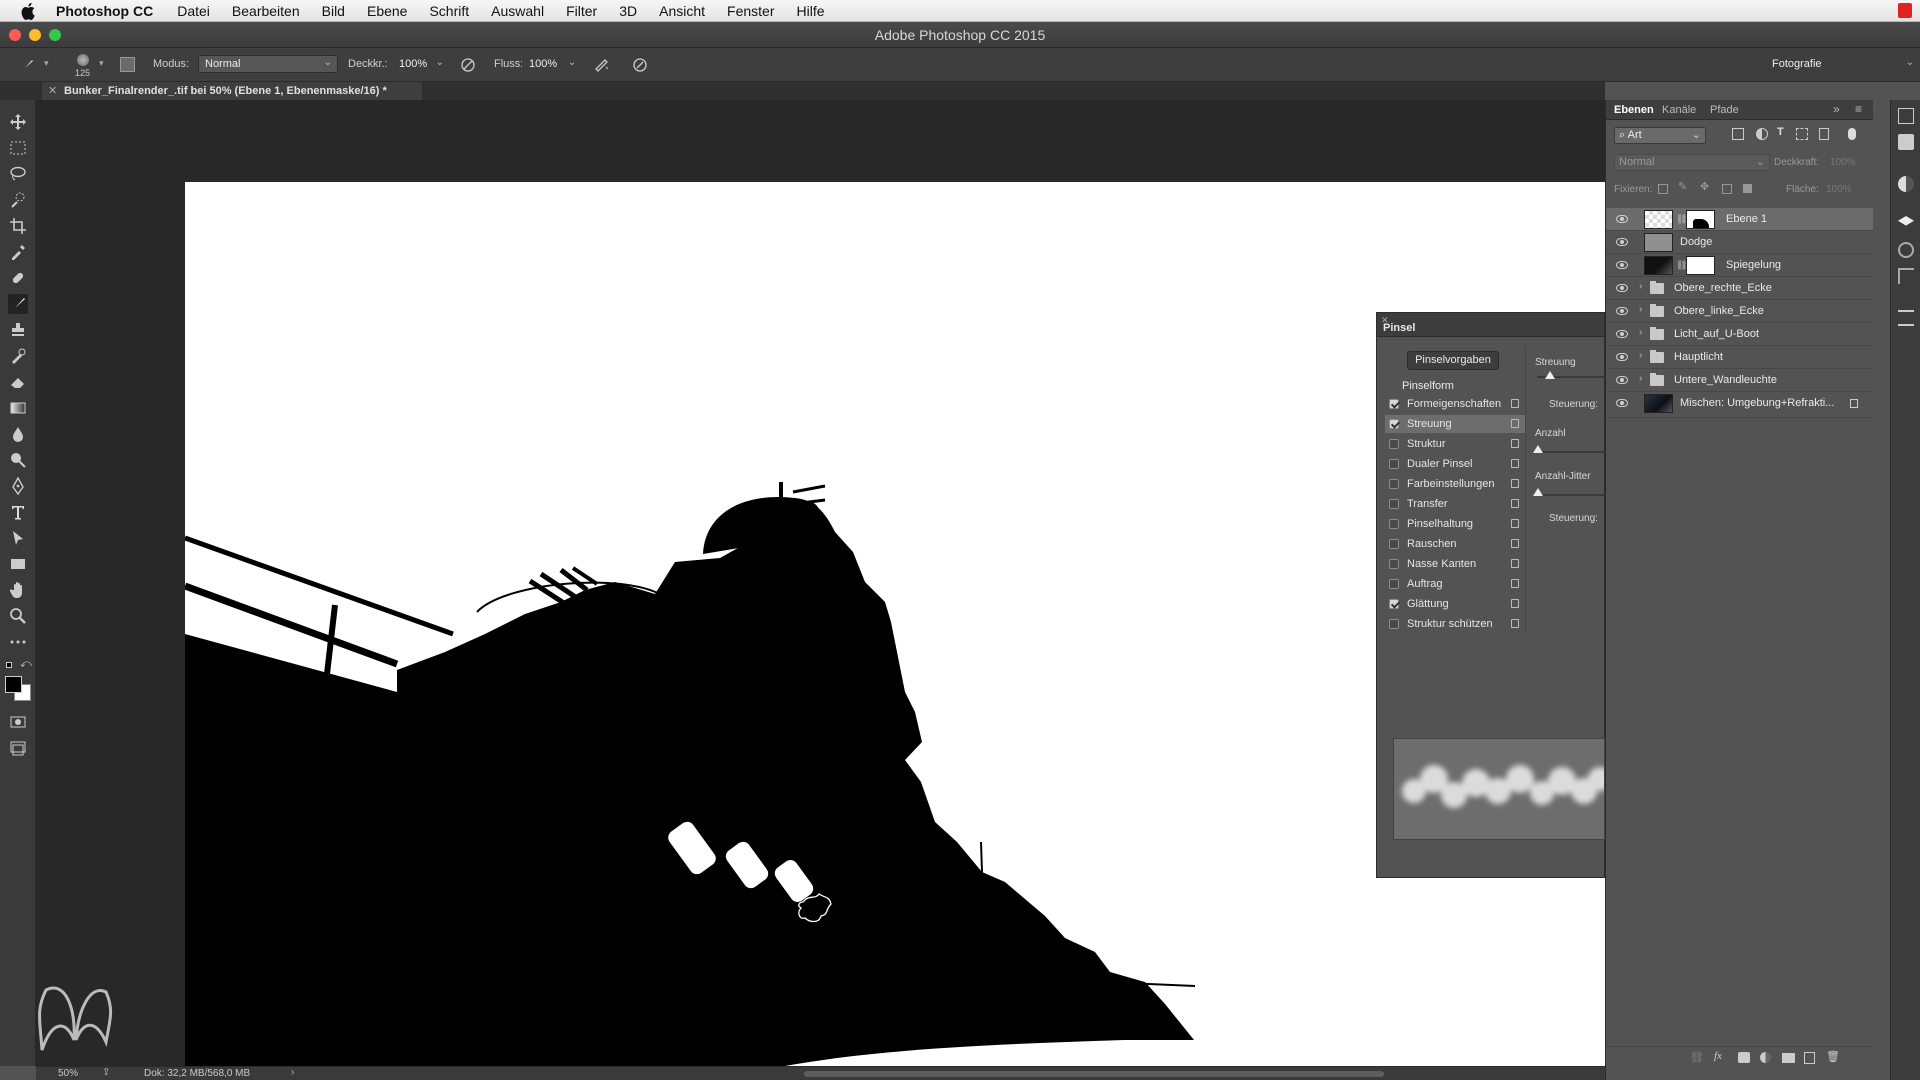 Image resolution: width=1920 pixels, height=1080 pixels. Describe the element at coordinates (1538, 492) in the screenshot. I see `count-jitter-slider-handle` at that location.